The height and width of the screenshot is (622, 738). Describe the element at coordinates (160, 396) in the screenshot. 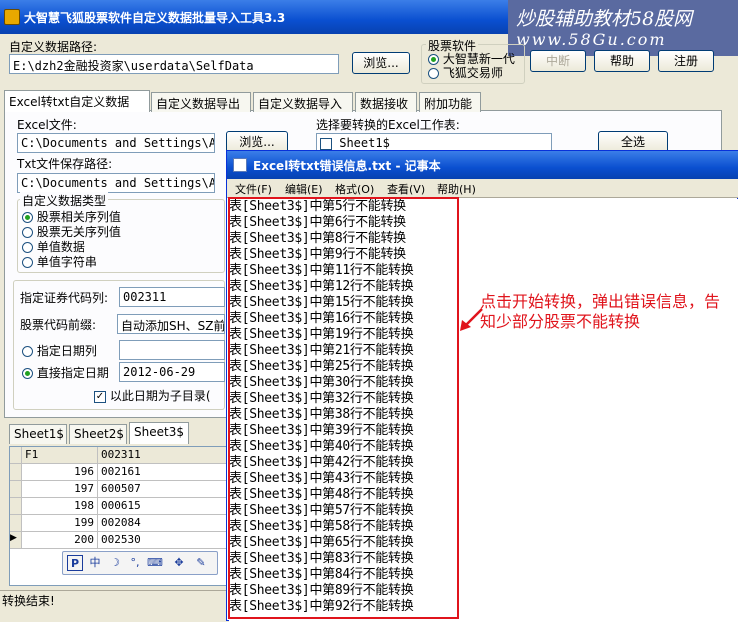

I see `subdir-label: 以此日期为子目录(` at that location.